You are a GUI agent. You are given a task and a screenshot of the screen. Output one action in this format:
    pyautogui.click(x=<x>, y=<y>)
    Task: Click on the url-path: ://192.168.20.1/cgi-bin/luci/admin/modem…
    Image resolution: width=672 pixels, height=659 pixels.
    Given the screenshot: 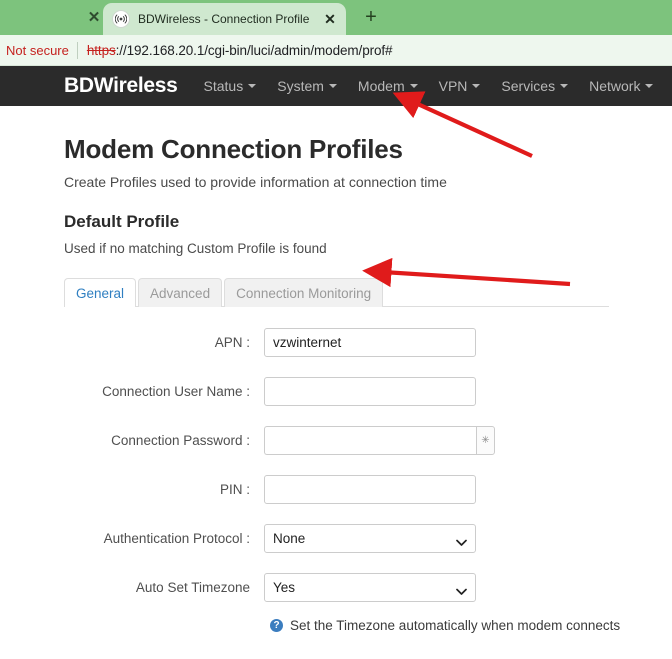 What is the action you would take?
    pyautogui.click(x=254, y=50)
    